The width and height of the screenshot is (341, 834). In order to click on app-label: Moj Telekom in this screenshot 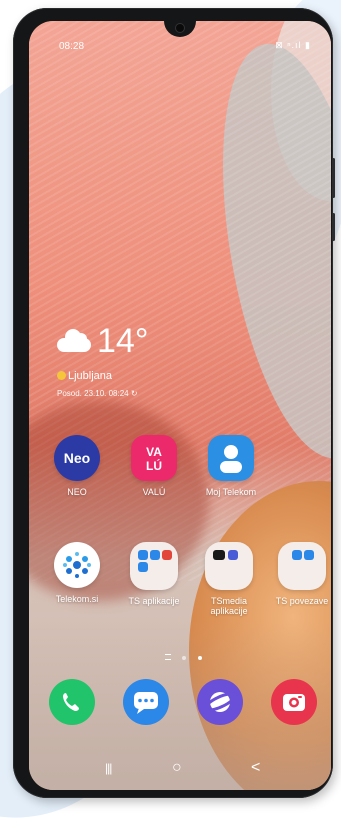, I will do `click(231, 492)`.